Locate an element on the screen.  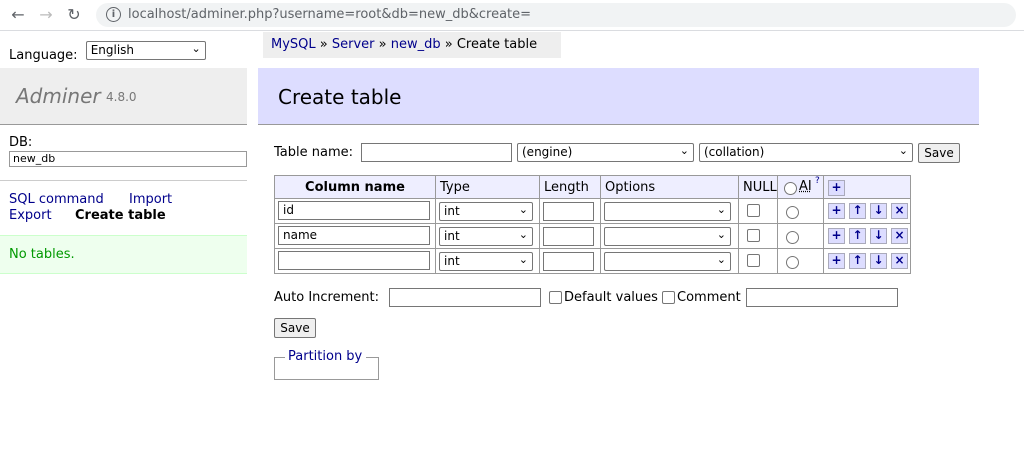
forward-arrow-icon: → is located at coordinates (46, 15).